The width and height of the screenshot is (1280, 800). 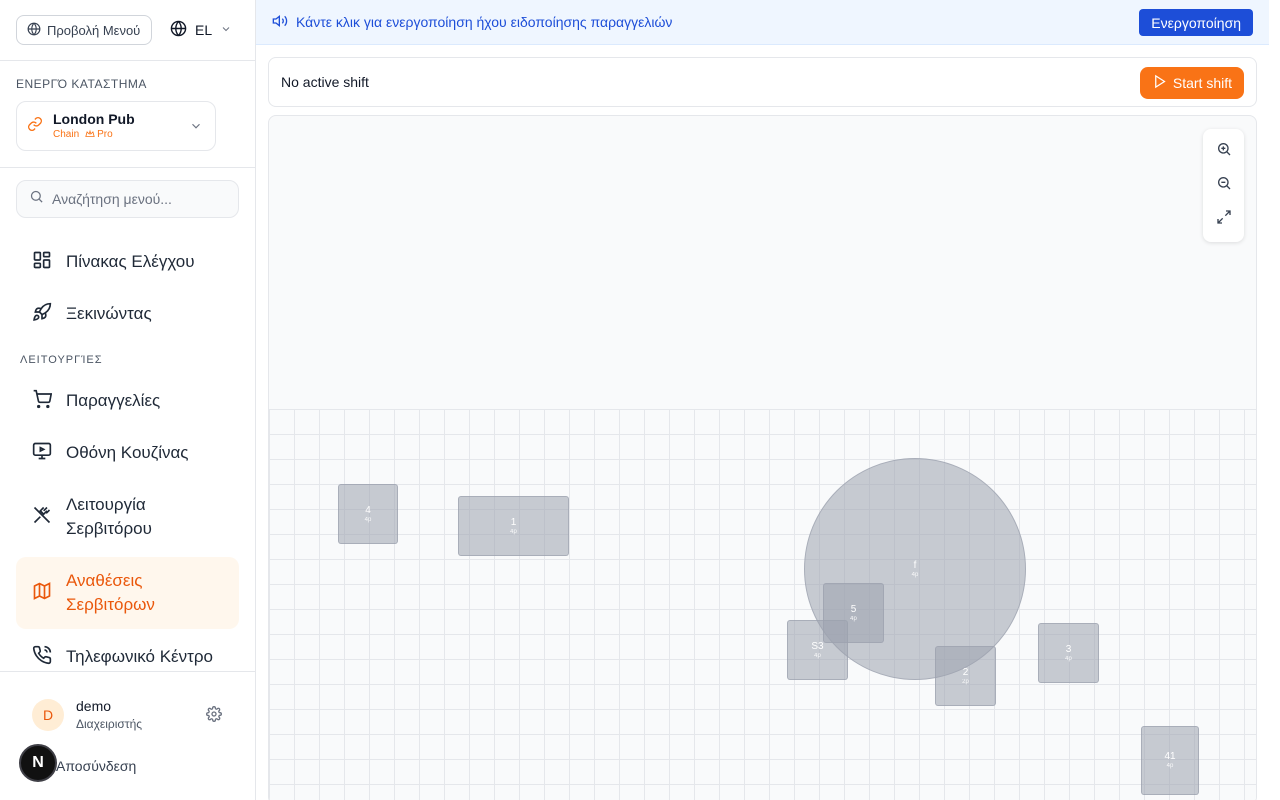 What do you see at coordinates (368, 510) in the screenshot?
I see `table-number: 4` at bounding box center [368, 510].